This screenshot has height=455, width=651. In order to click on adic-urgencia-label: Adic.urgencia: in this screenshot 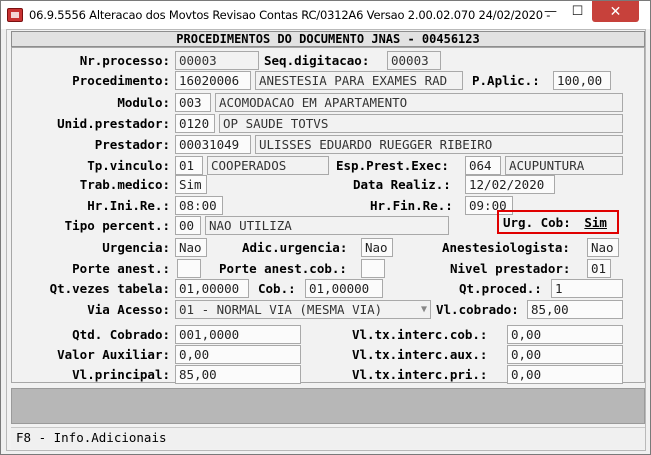, I will do `click(295, 247)`.